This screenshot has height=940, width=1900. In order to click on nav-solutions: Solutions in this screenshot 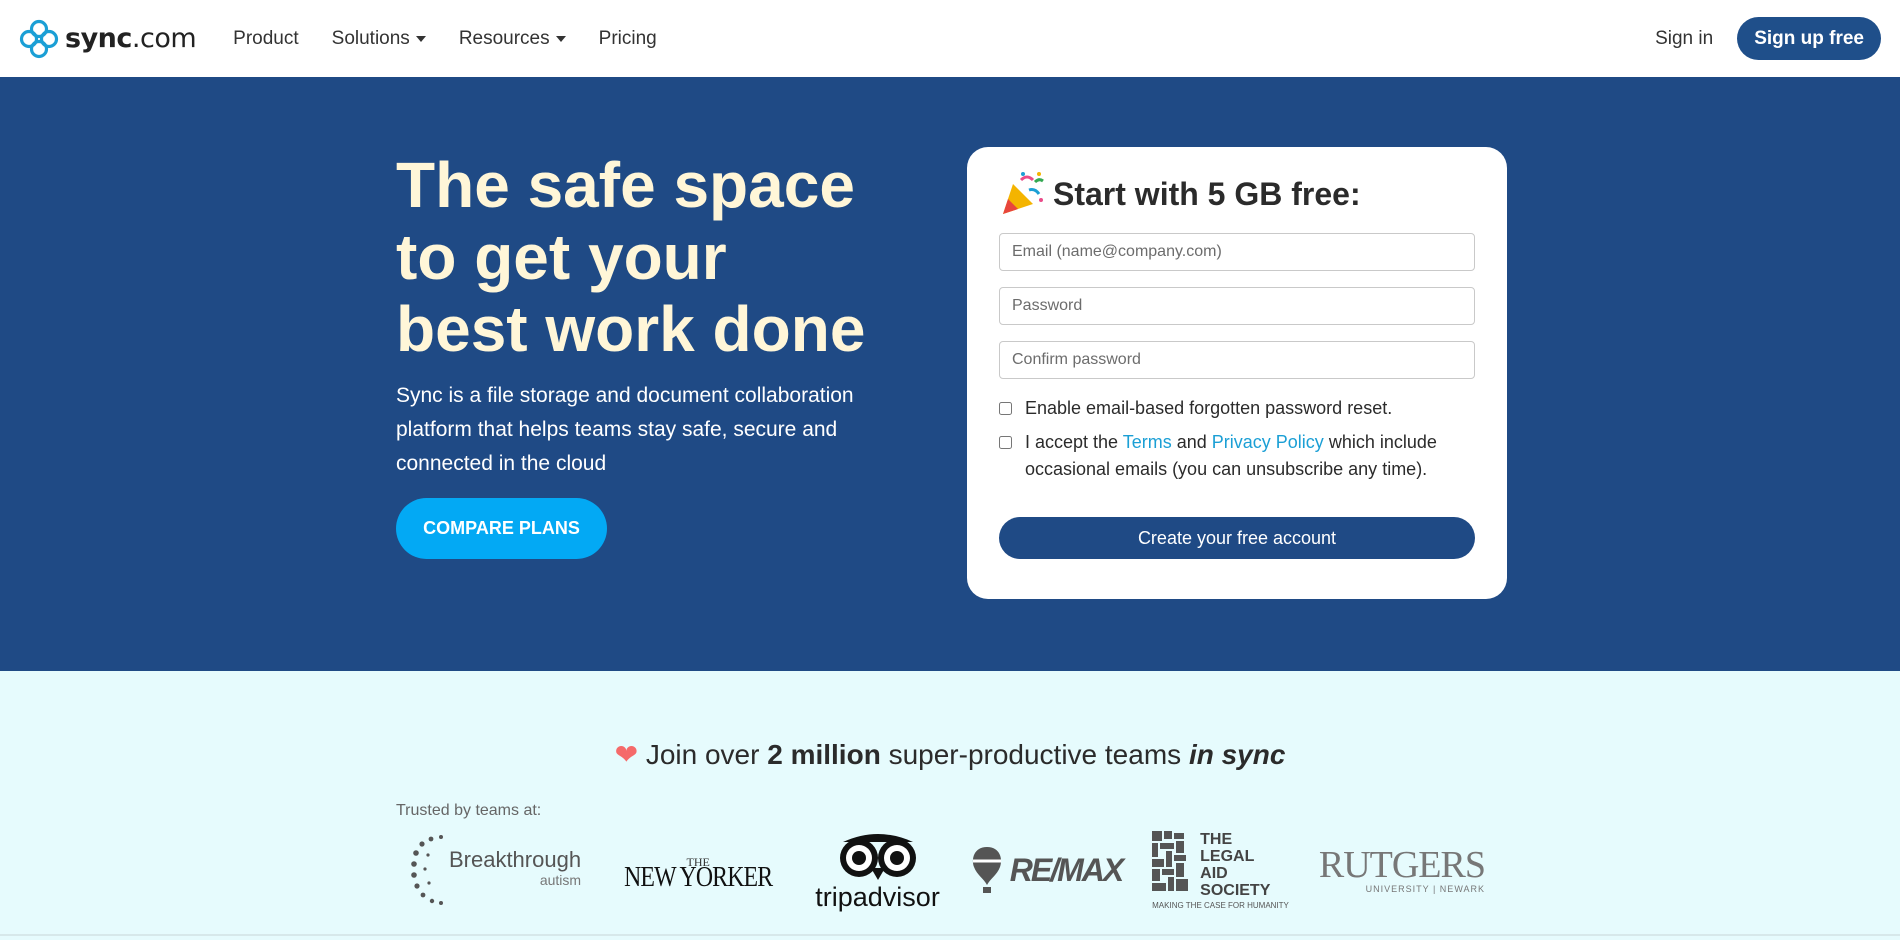, I will do `click(379, 39)`.